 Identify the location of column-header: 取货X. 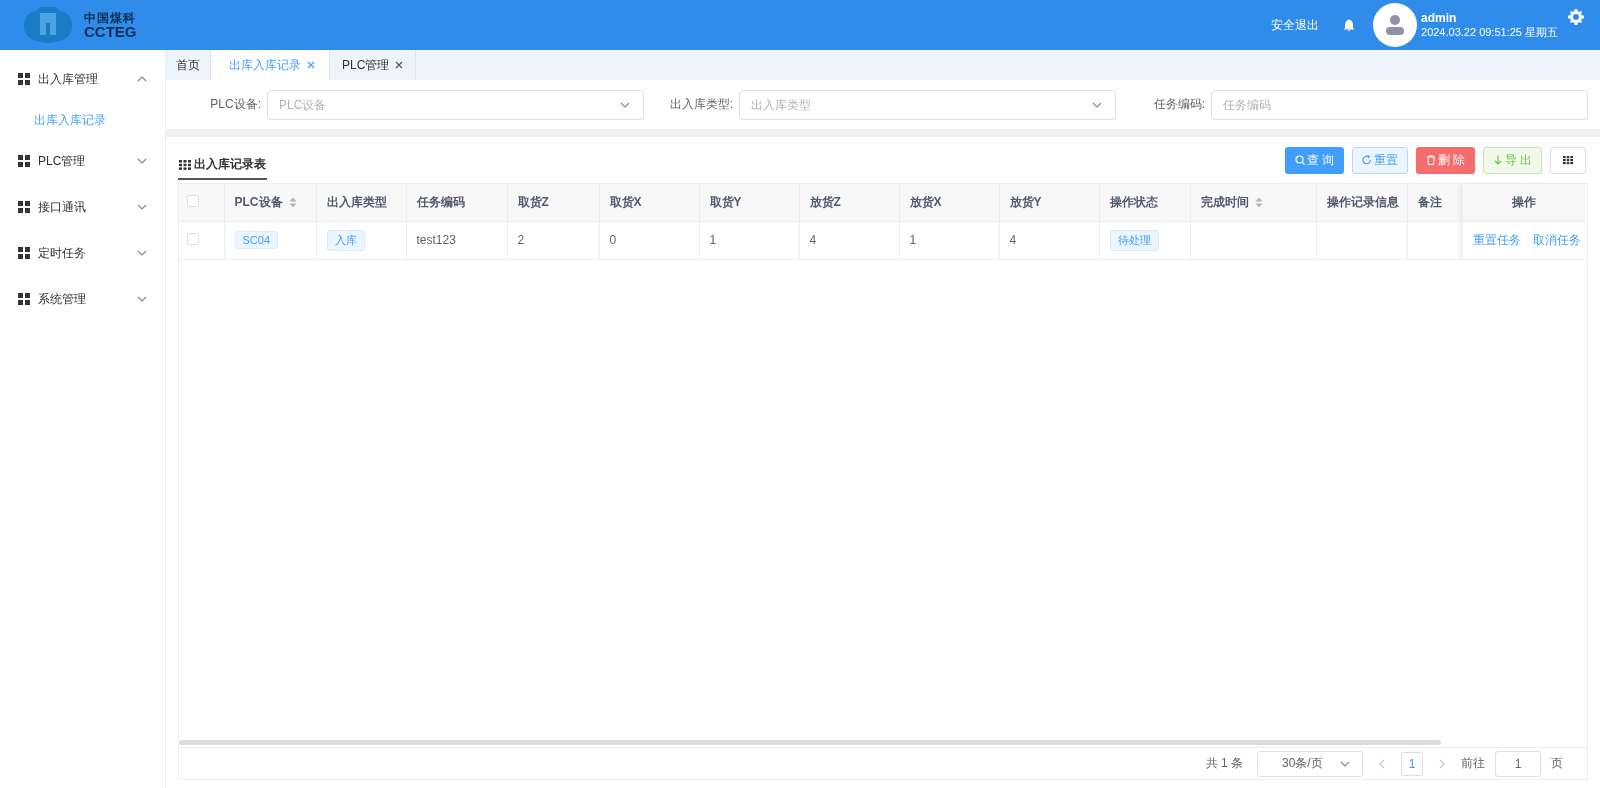
(625, 202).